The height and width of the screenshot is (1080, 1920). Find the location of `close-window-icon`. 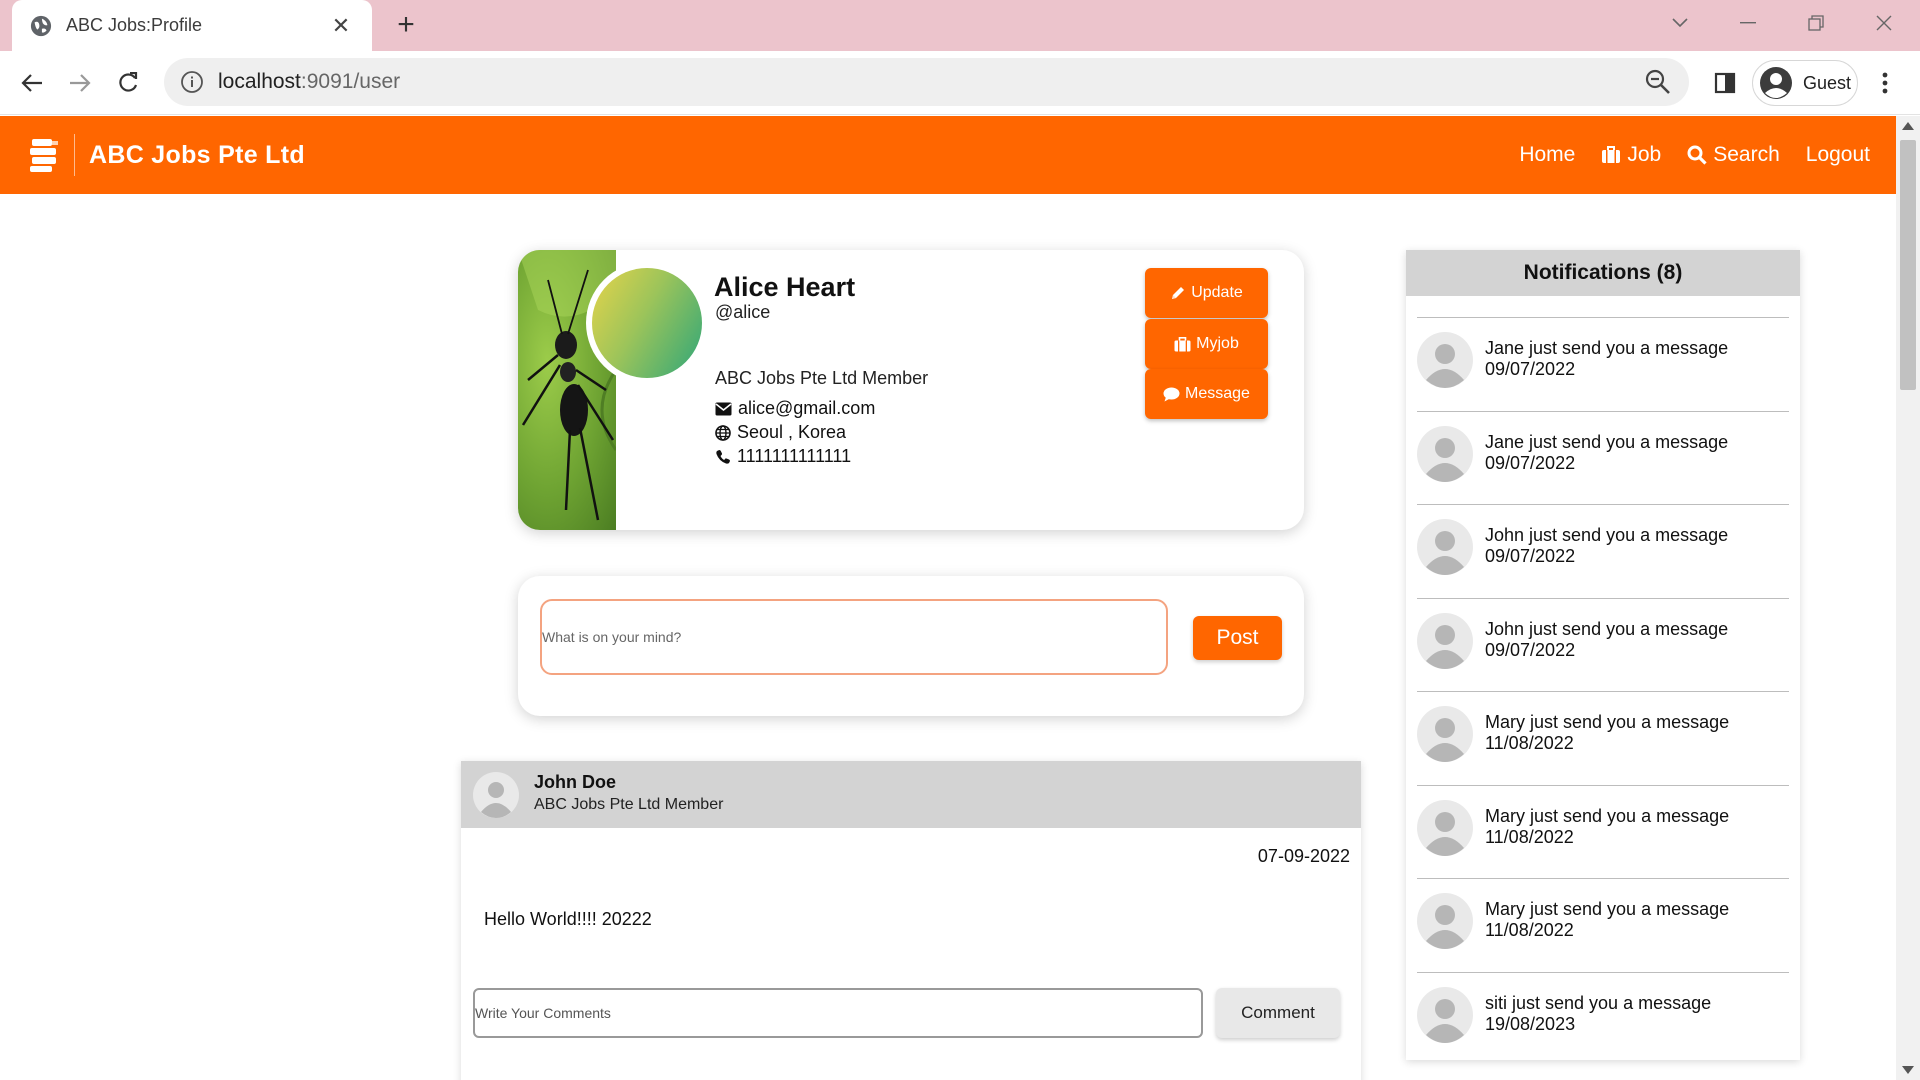

close-window-icon is located at coordinates (1884, 23).